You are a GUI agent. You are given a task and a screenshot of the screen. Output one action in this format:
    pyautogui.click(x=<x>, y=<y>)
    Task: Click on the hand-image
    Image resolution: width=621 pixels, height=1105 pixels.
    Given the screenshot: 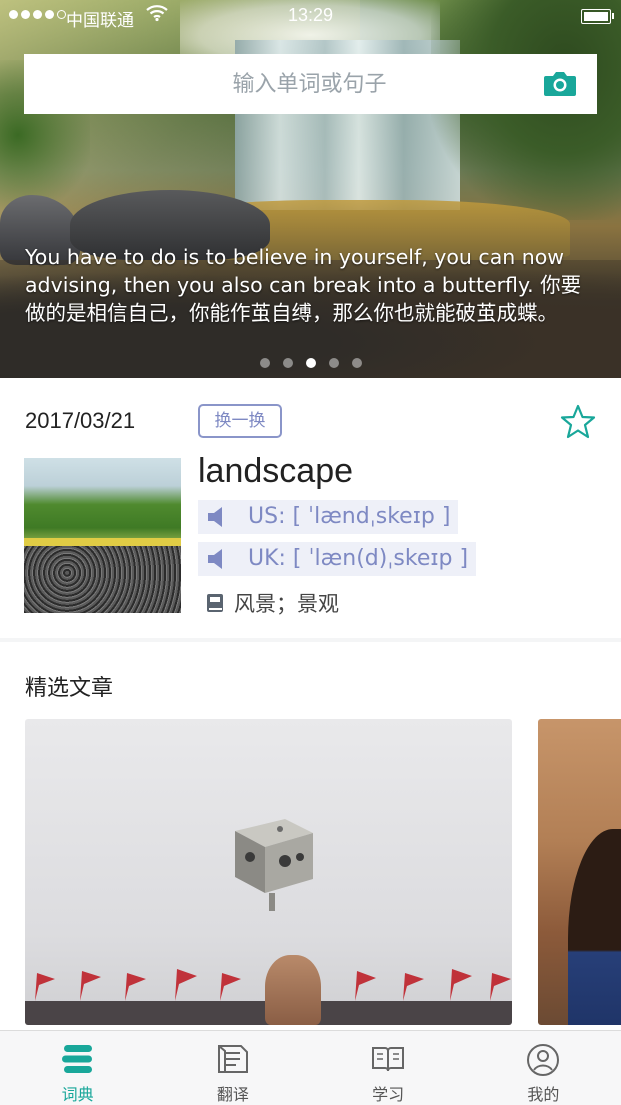 What is the action you would take?
    pyautogui.click(x=293, y=990)
    